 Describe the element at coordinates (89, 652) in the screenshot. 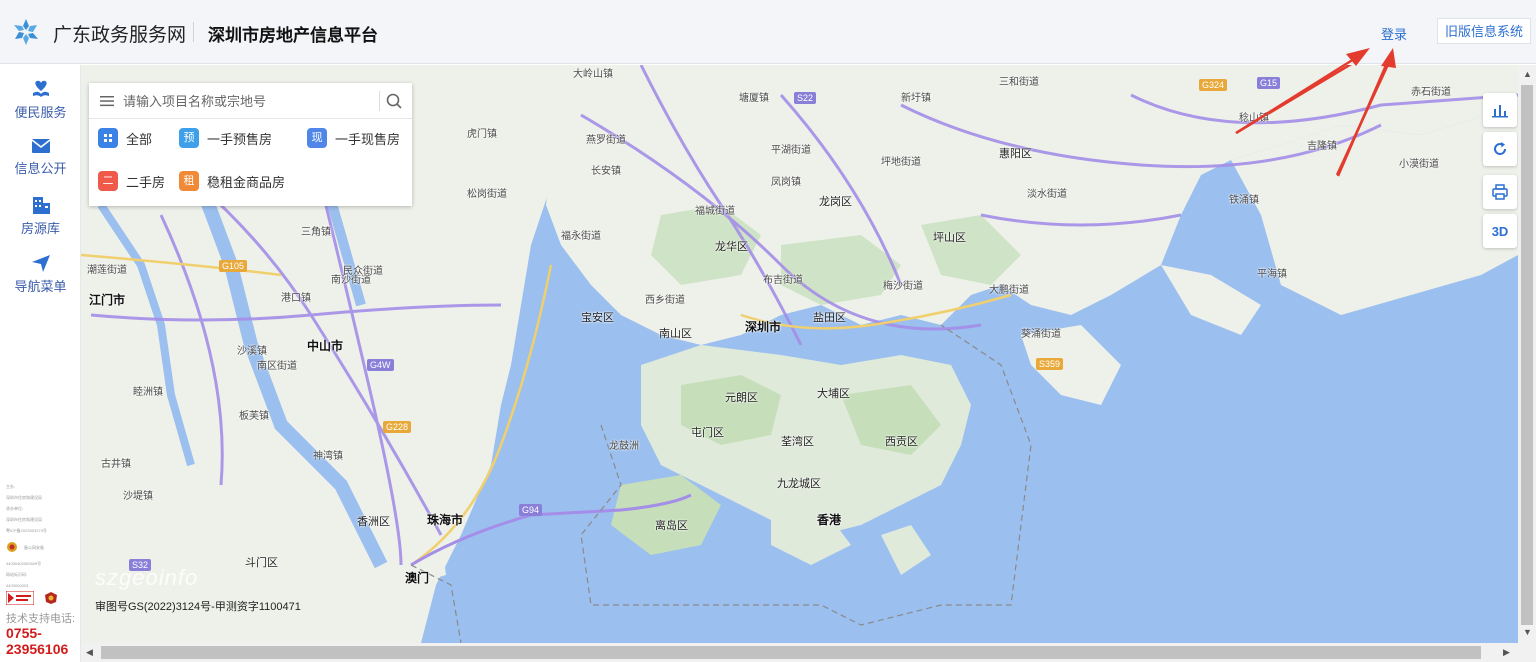

I see `scroll-left-icon: ◀` at that location.